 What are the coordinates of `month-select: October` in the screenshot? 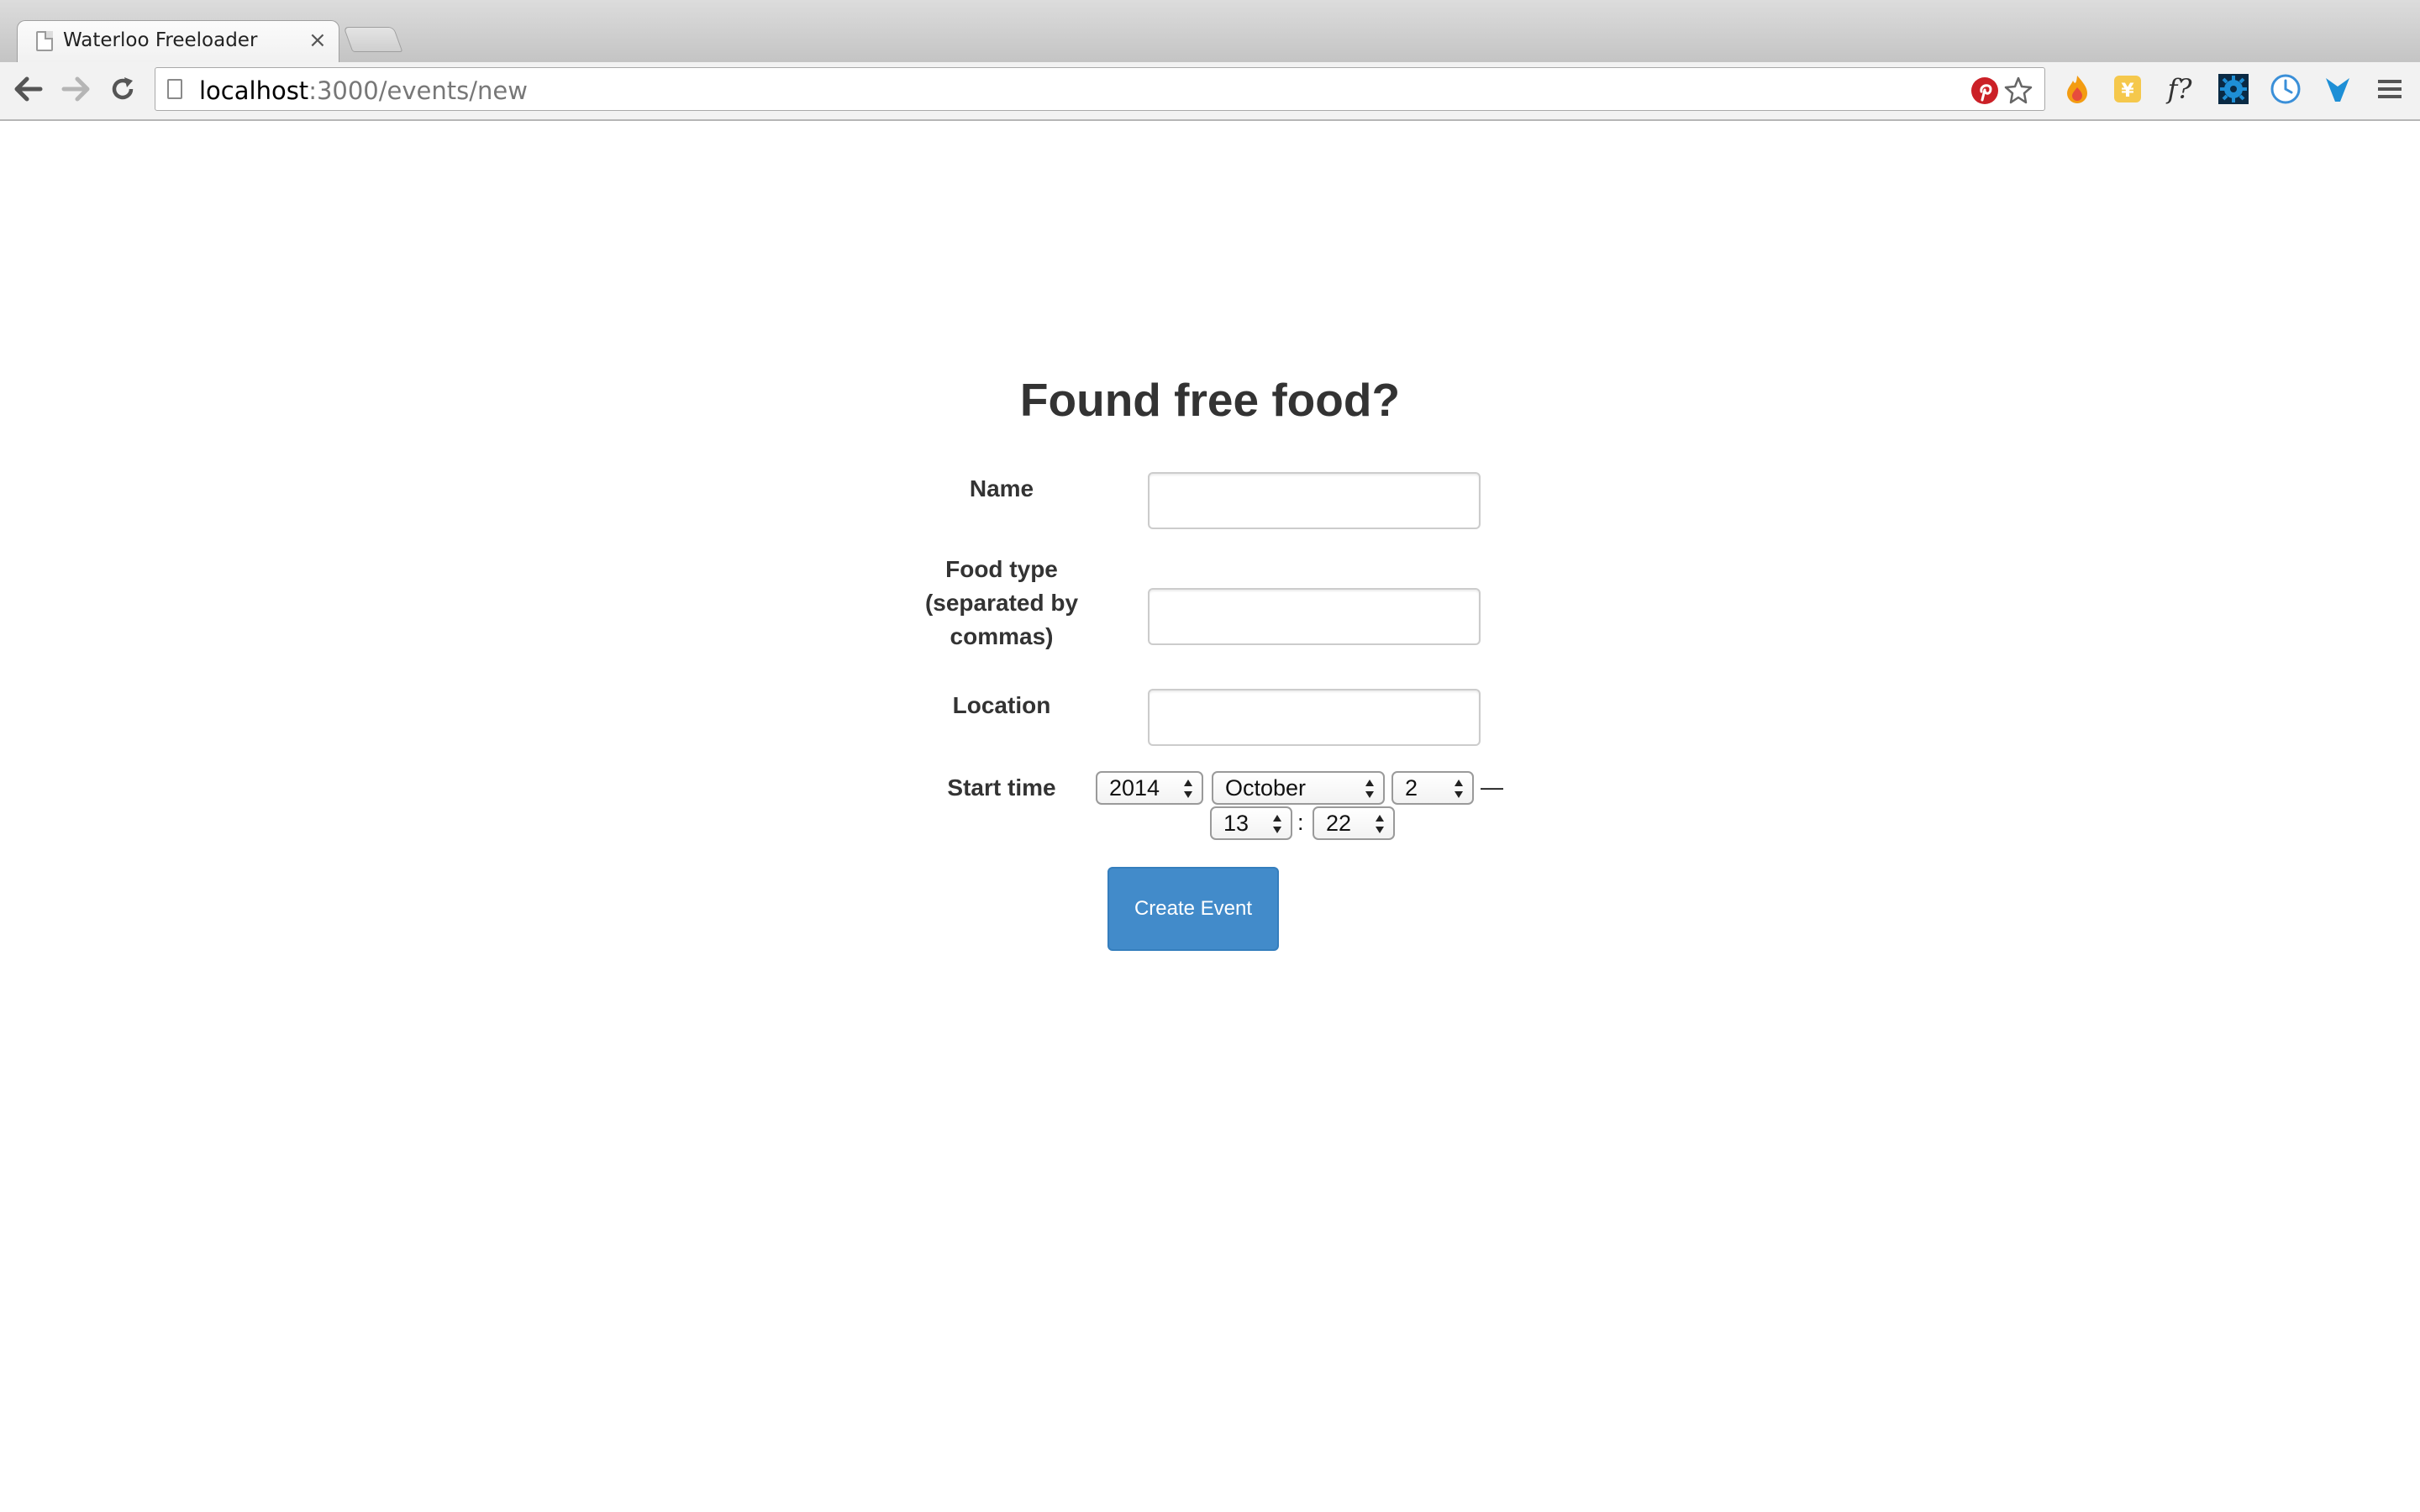 It's located at (1298, 788).